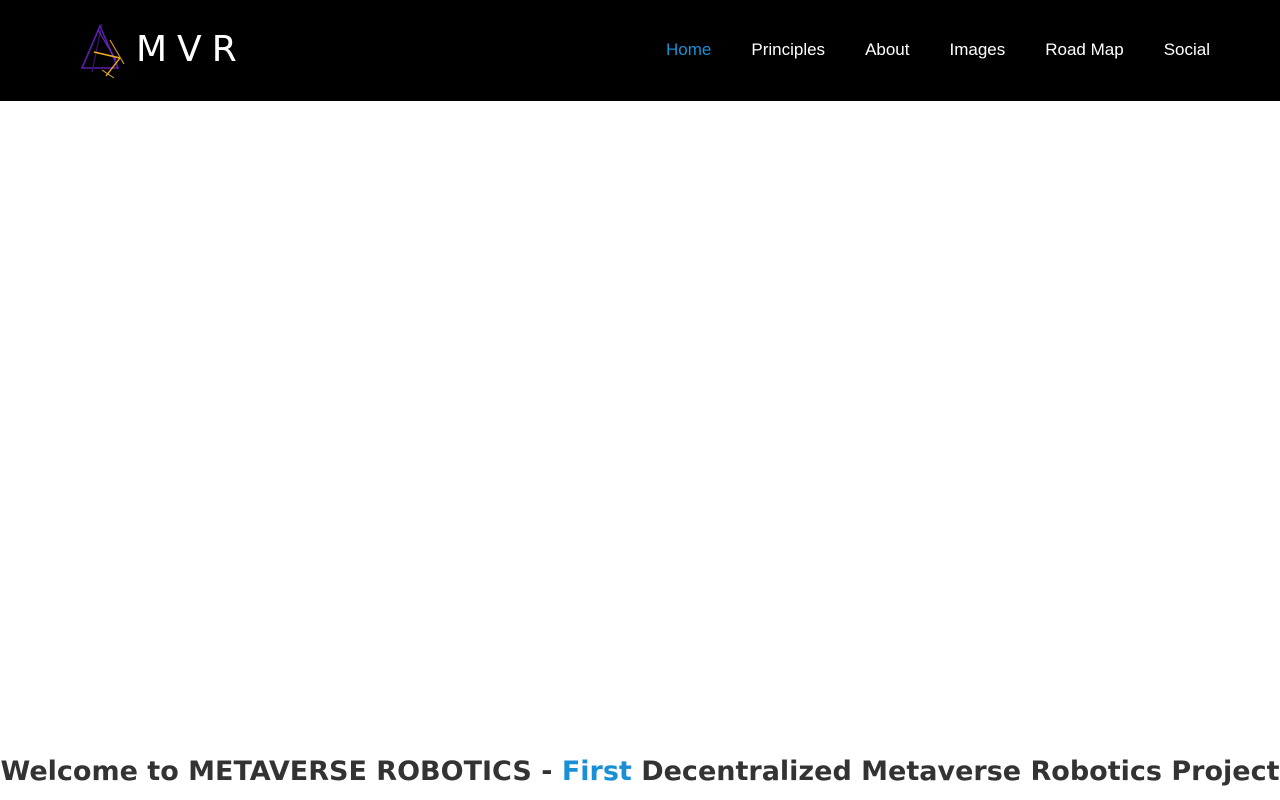  I want to click on nav-item-images: Images, so click(978, 50).